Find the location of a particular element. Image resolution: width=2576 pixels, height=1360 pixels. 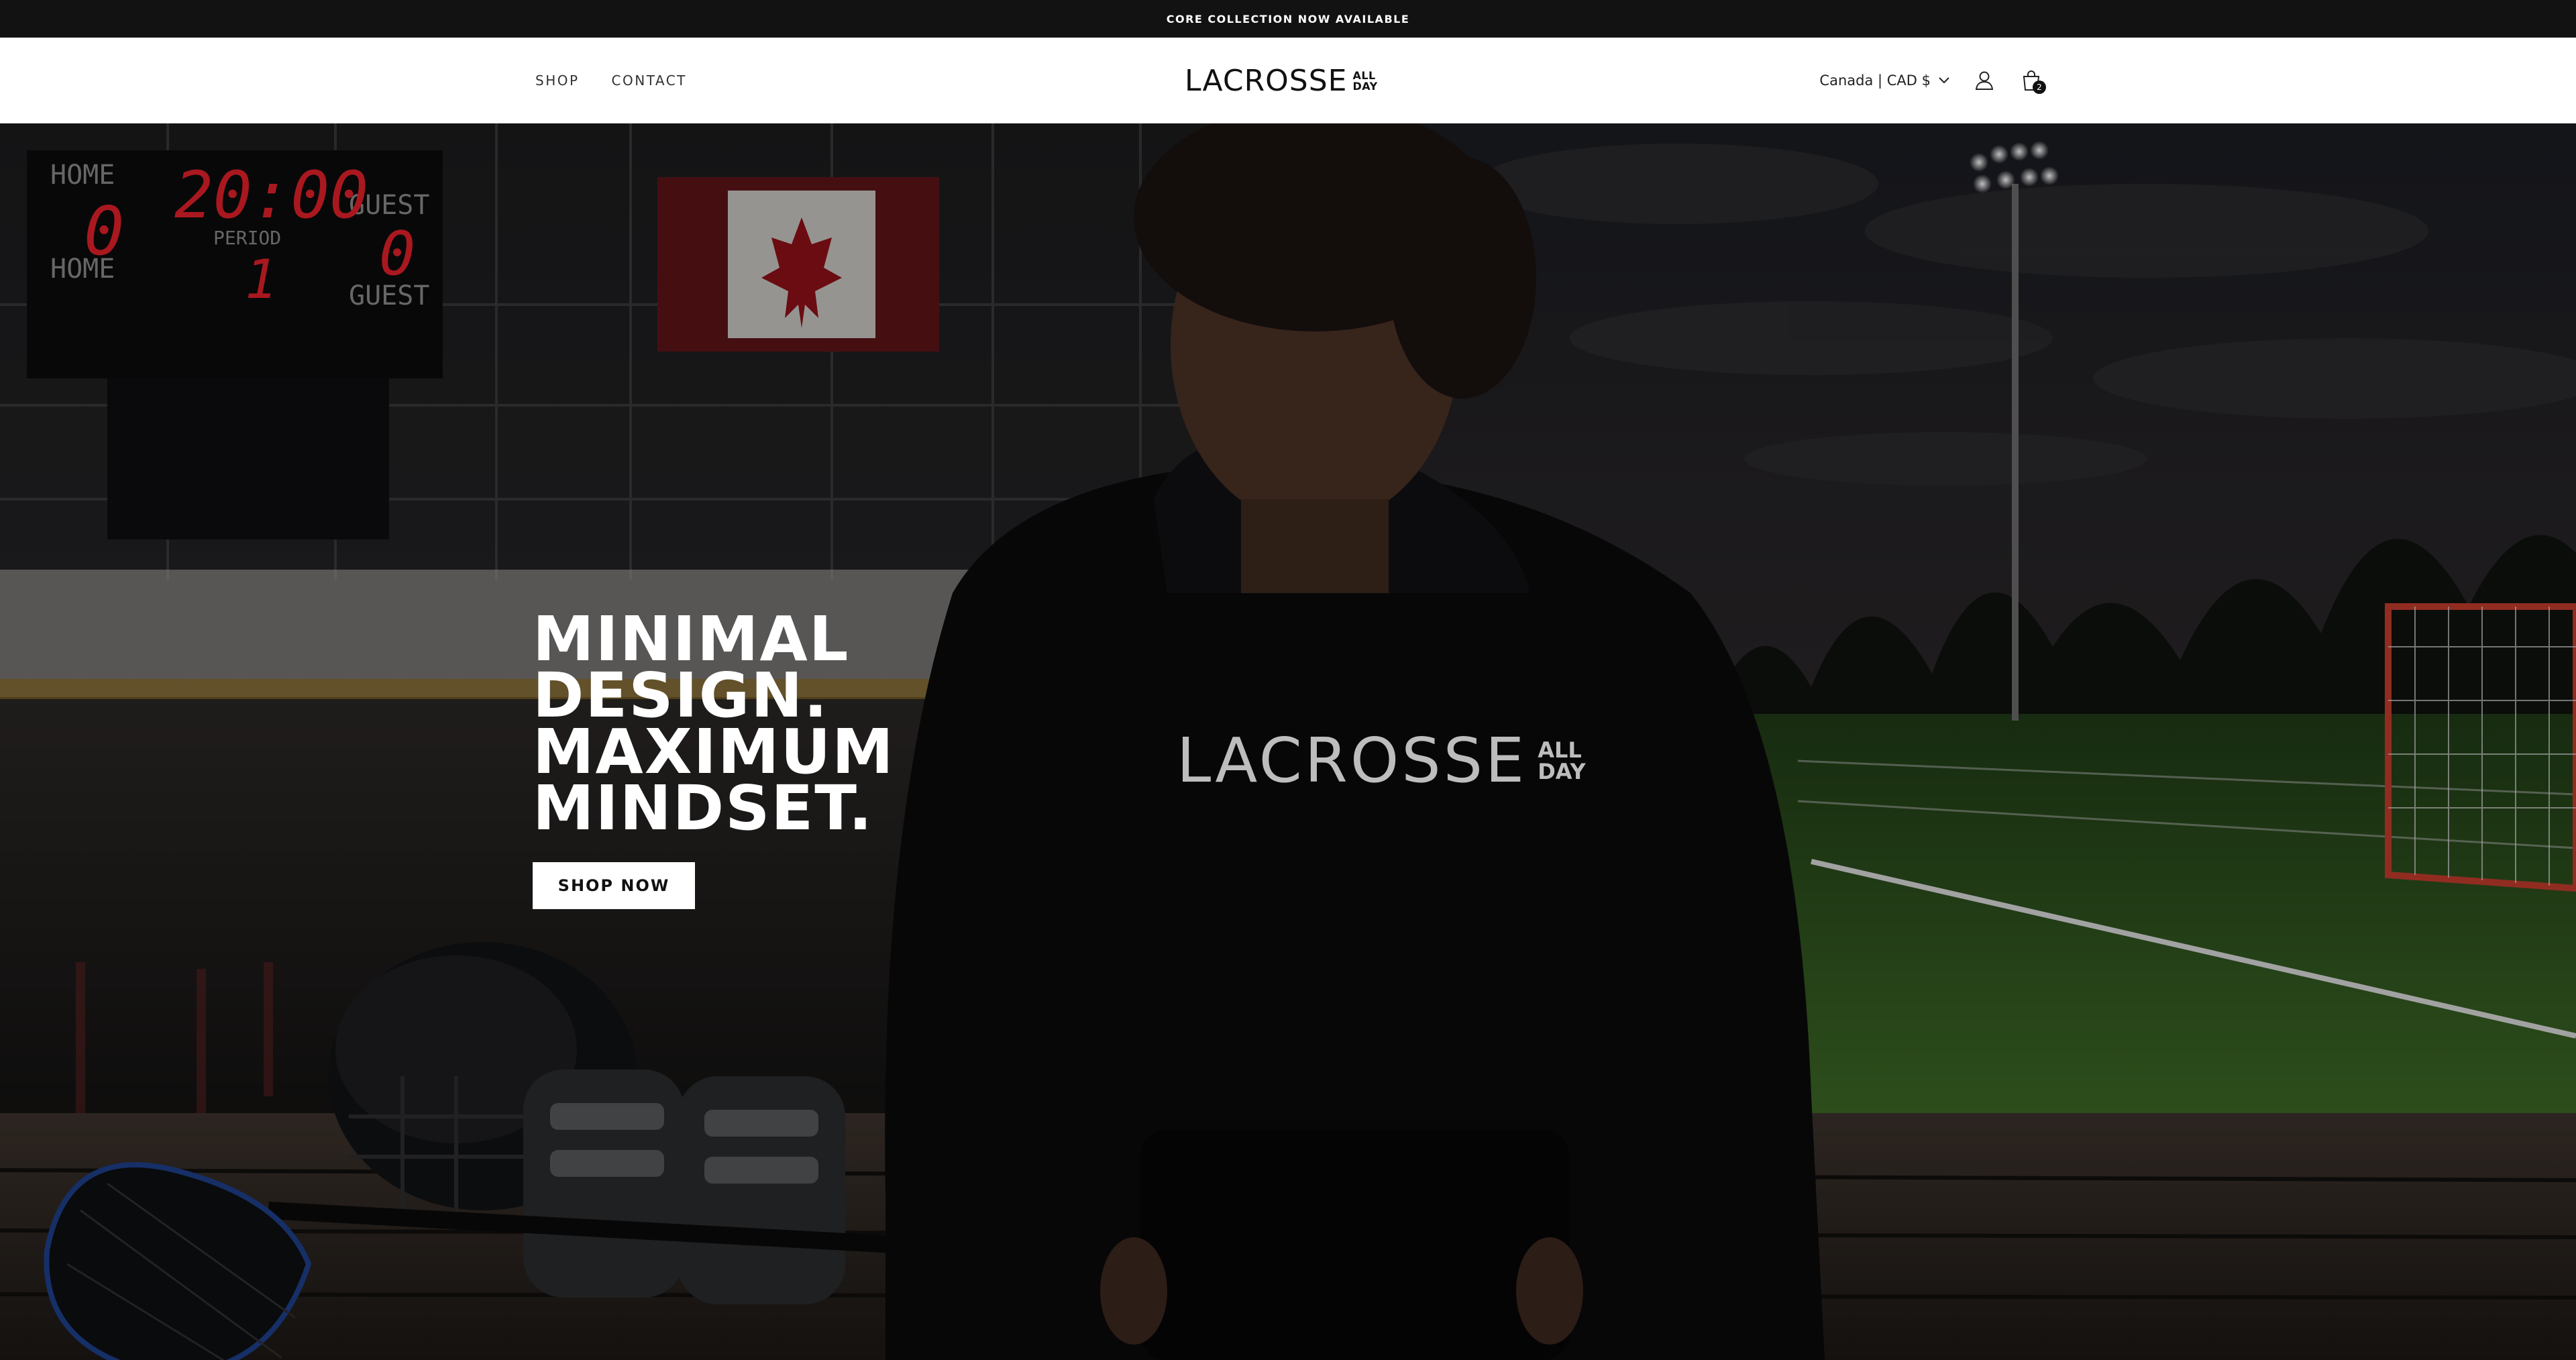

shop-now-button: SHOP NOW is located at coordinates (614, 886).